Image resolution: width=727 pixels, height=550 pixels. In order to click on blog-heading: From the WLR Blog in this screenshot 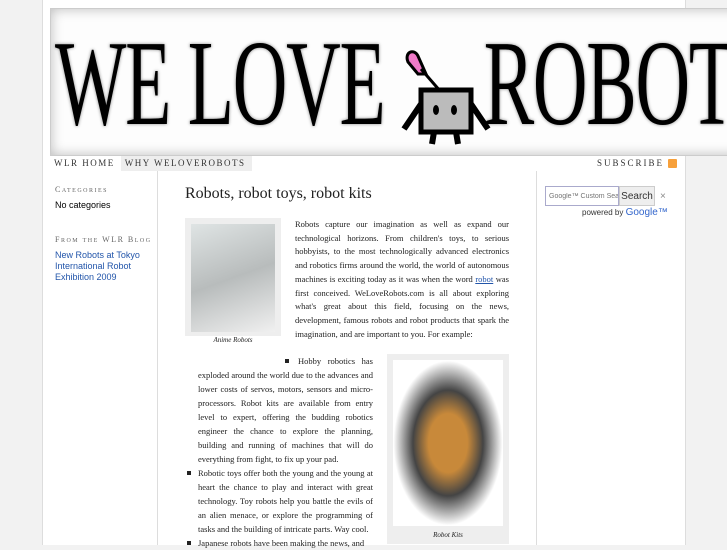, I will do `click(103, 239)`.